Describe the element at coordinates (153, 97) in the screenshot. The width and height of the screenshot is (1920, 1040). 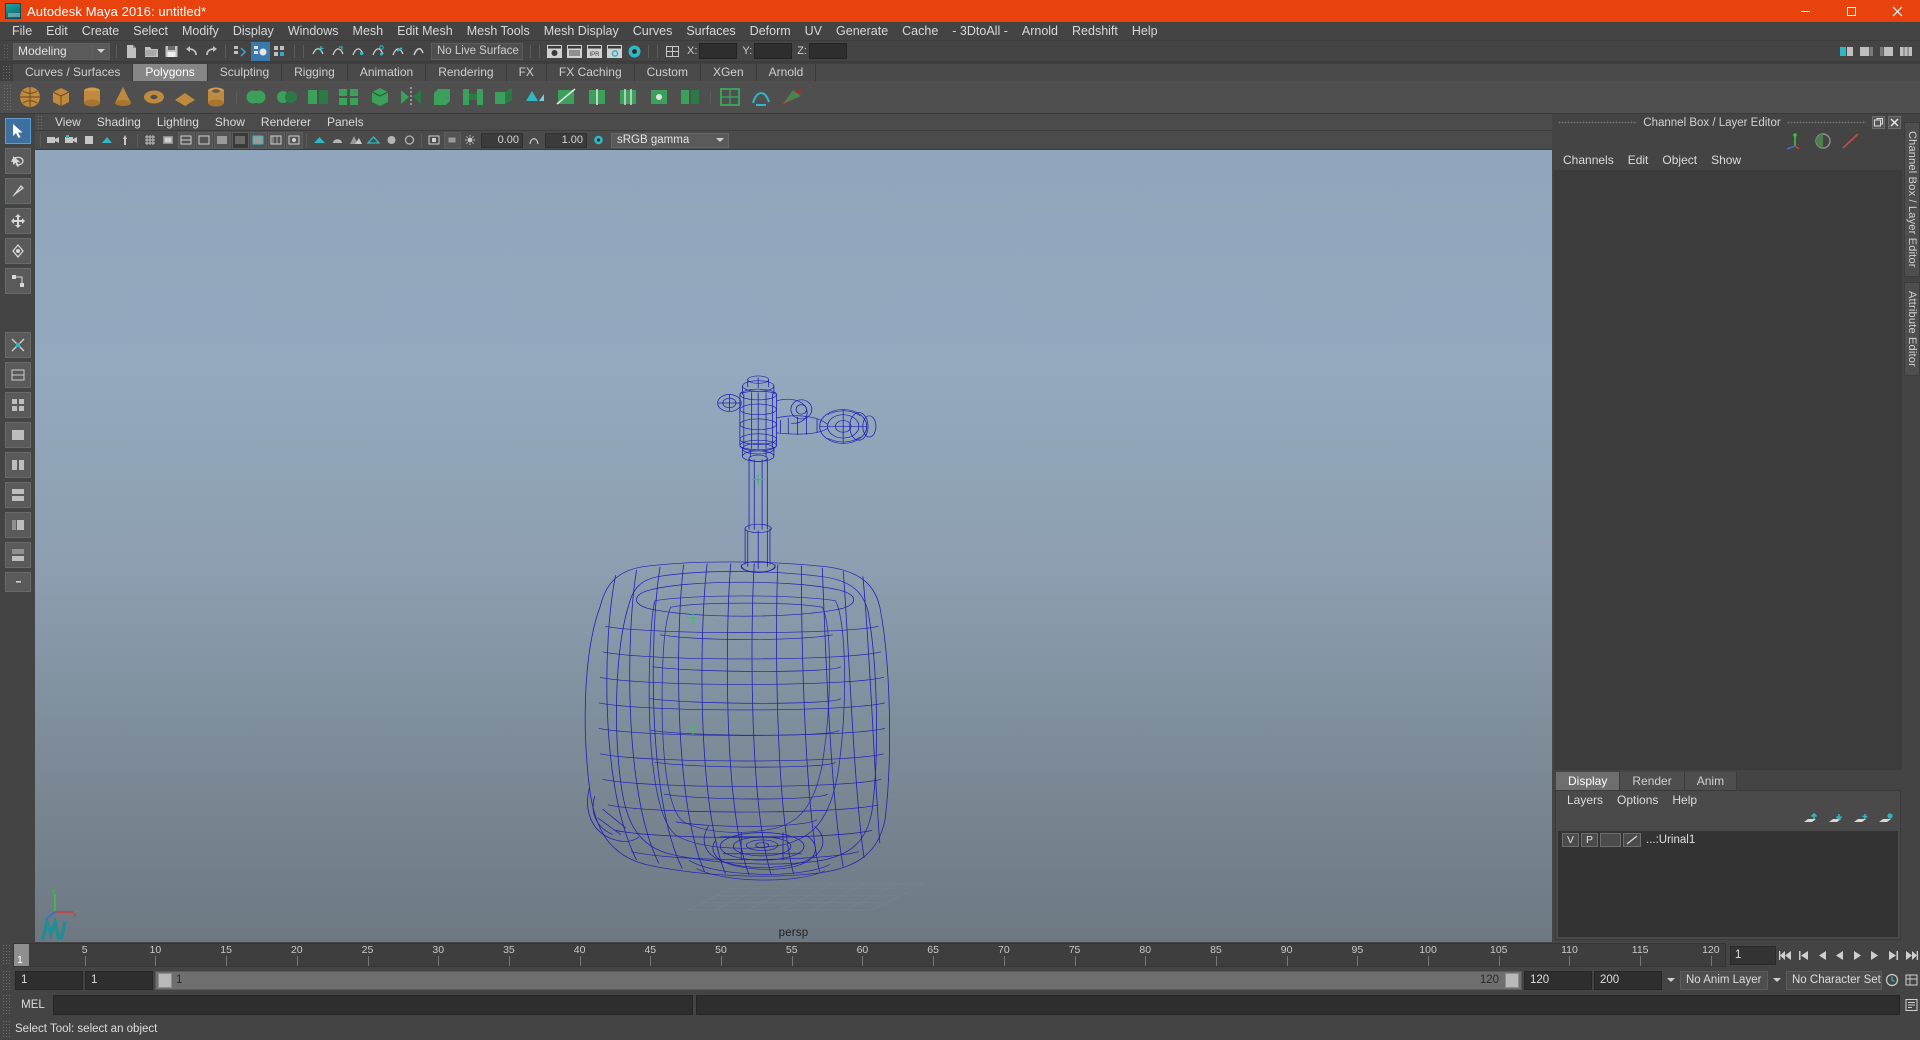
I see `polygon-torus-icon` at that location.